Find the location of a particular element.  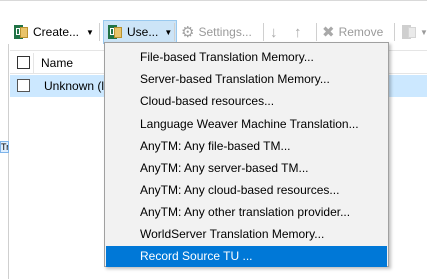

row-name-cell: Unknown (la is located at coordinates (77, 86).